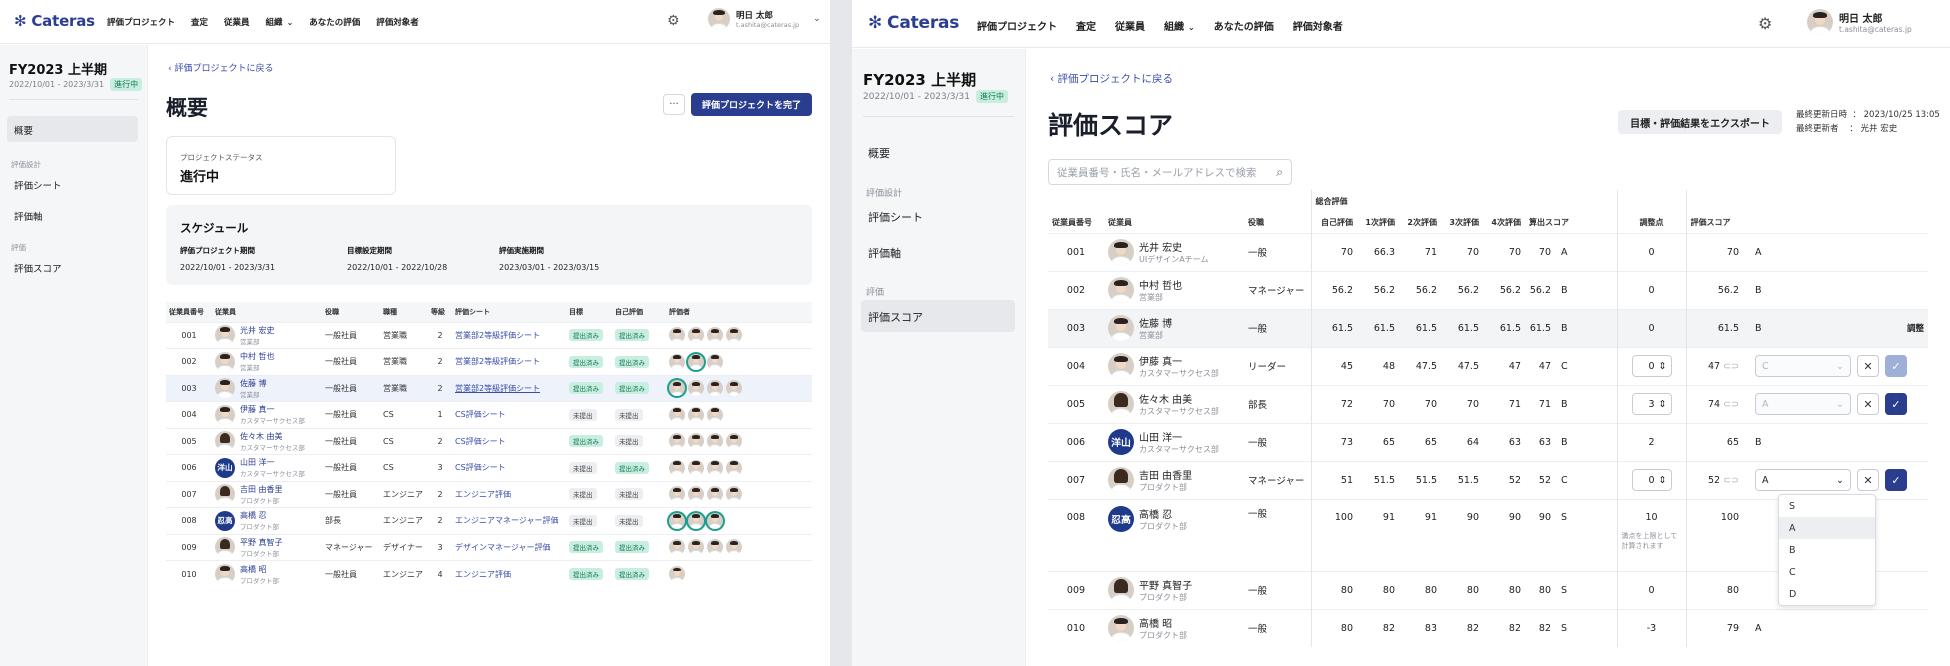 This screenshot has width=1950, height=666. What do you see at coordinates (1827, 572) in the screenshot?
I see `dropdown-option: C` at bounding box center [1827, 572].